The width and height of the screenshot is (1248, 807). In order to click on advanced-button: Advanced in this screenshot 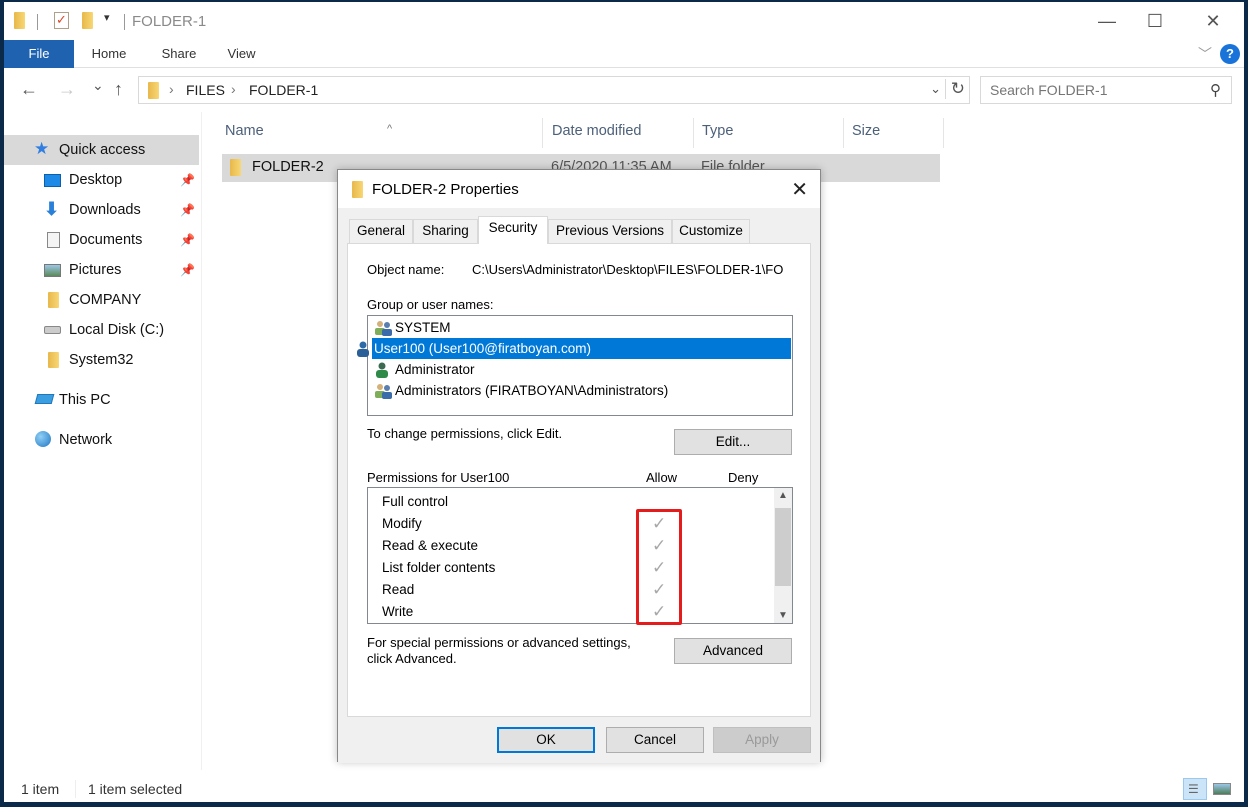, I will do `click(733, 651)`.